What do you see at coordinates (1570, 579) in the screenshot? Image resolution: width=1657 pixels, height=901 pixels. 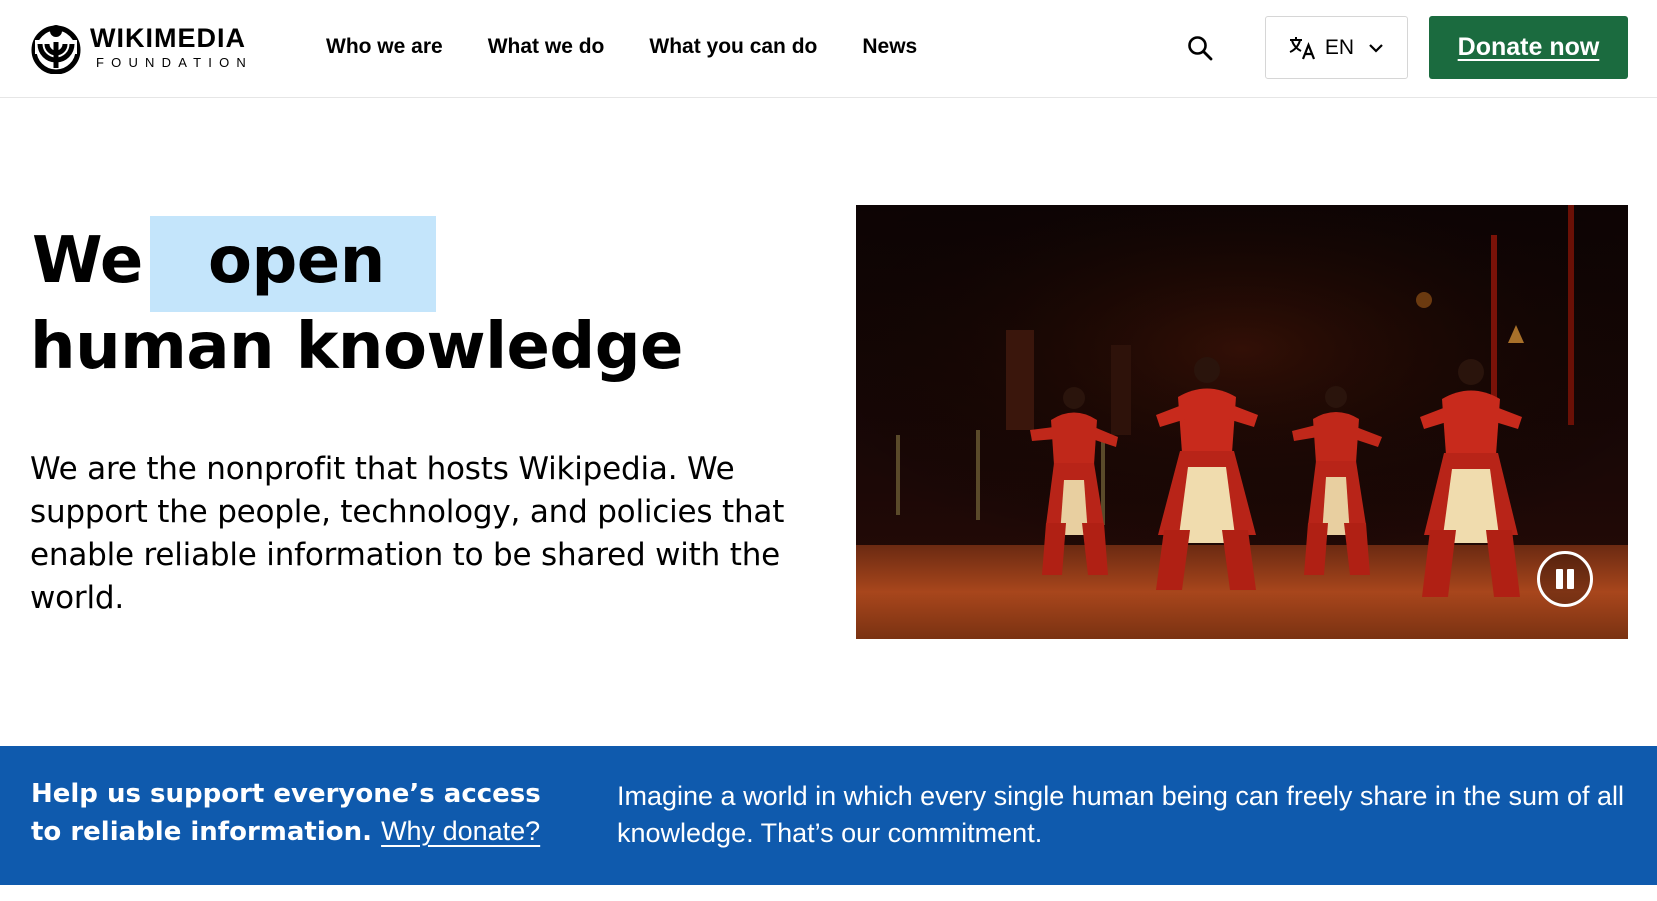 I see `pause-icon-bar` at bounding box center [1570, 579].